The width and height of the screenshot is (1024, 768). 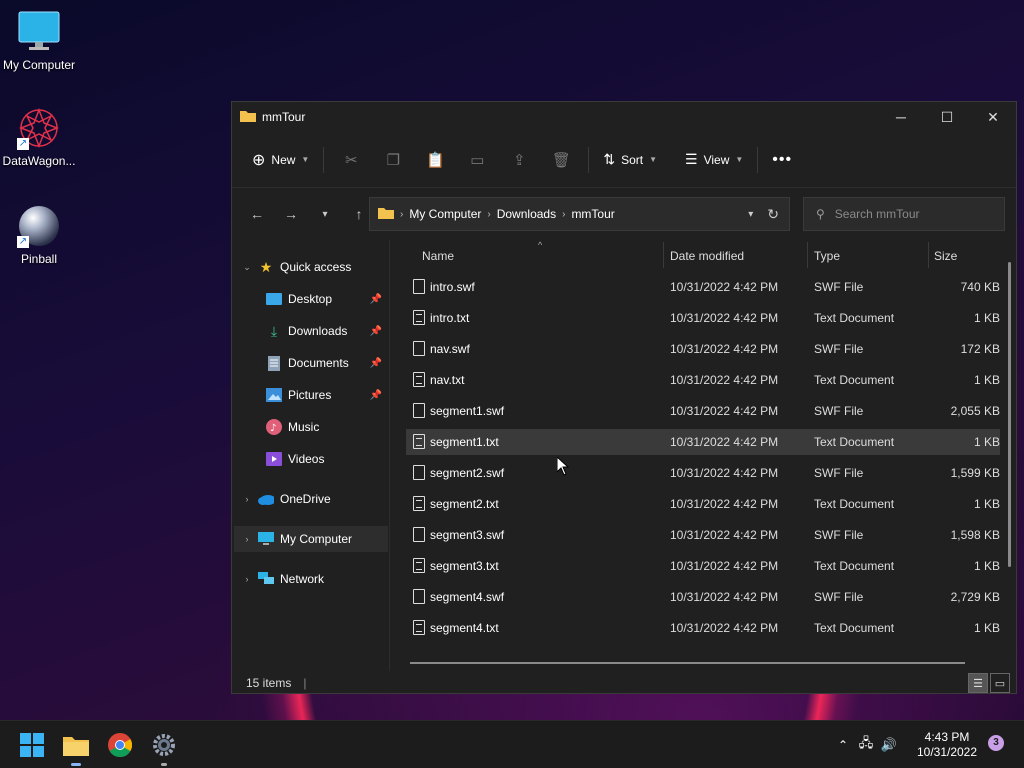 What do you see at coordinates (624, 117) in the screenshot?
I see `title-bar: mmTour ─ ☐ ✕` at bounding box center [624, 117].